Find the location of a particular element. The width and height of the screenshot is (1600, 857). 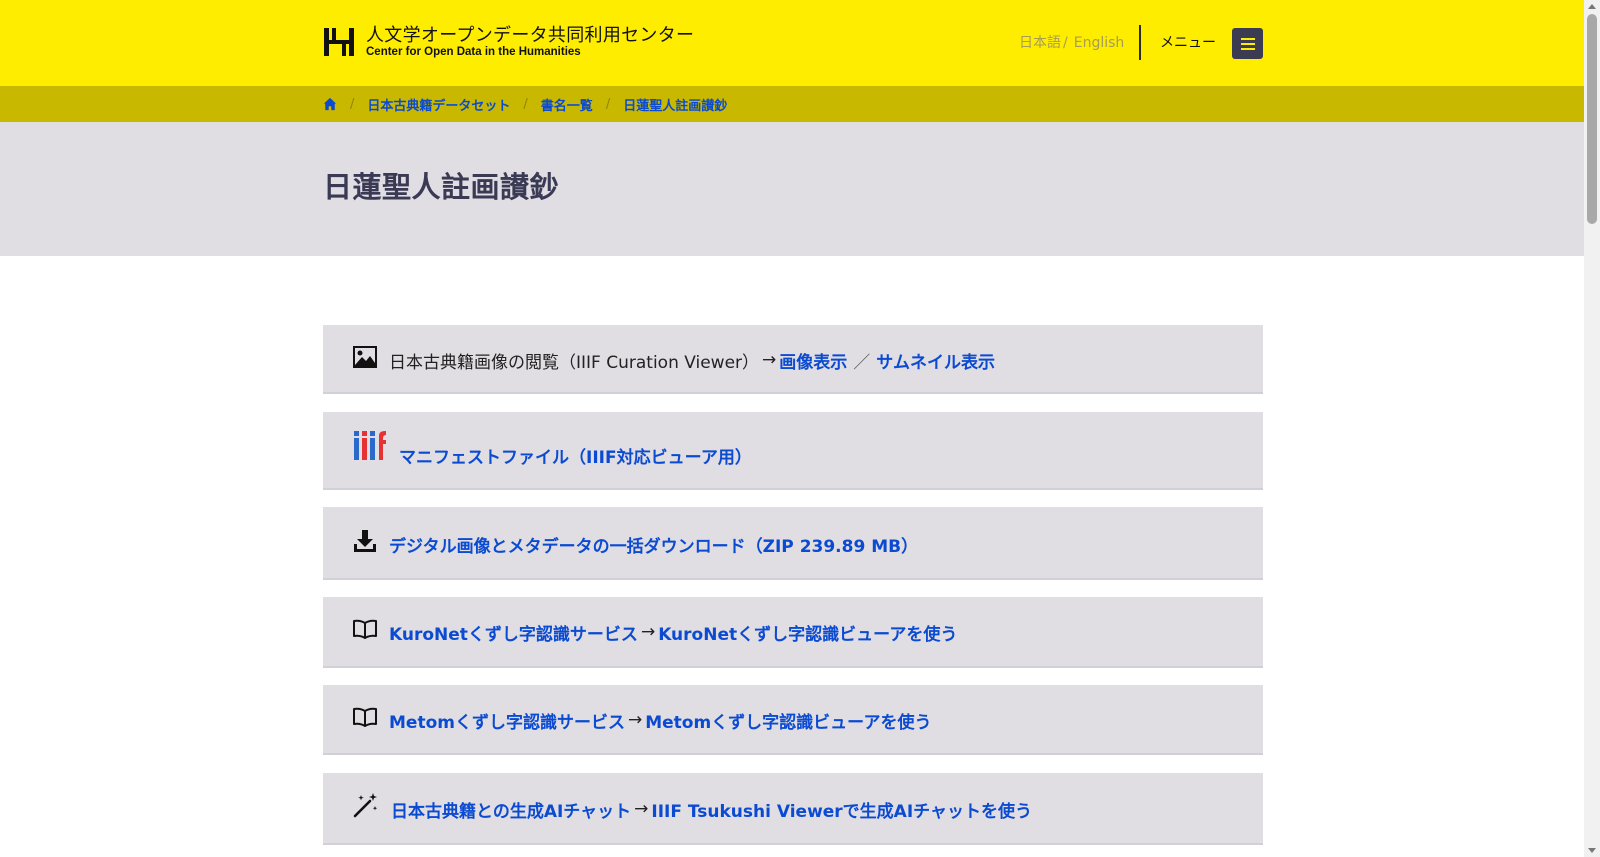

breadcrumb-item-current: 日蓮聖人註画讃鈔 is located at coordinates (675, 104).